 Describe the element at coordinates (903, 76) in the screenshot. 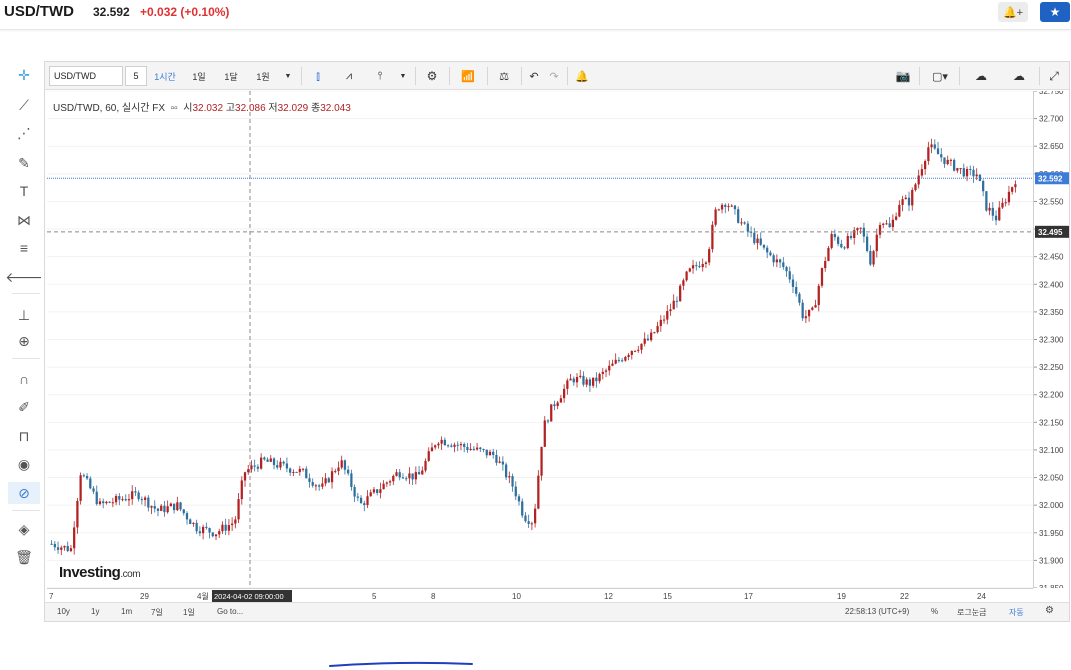

I see `camera-icon: 📷` at that location.